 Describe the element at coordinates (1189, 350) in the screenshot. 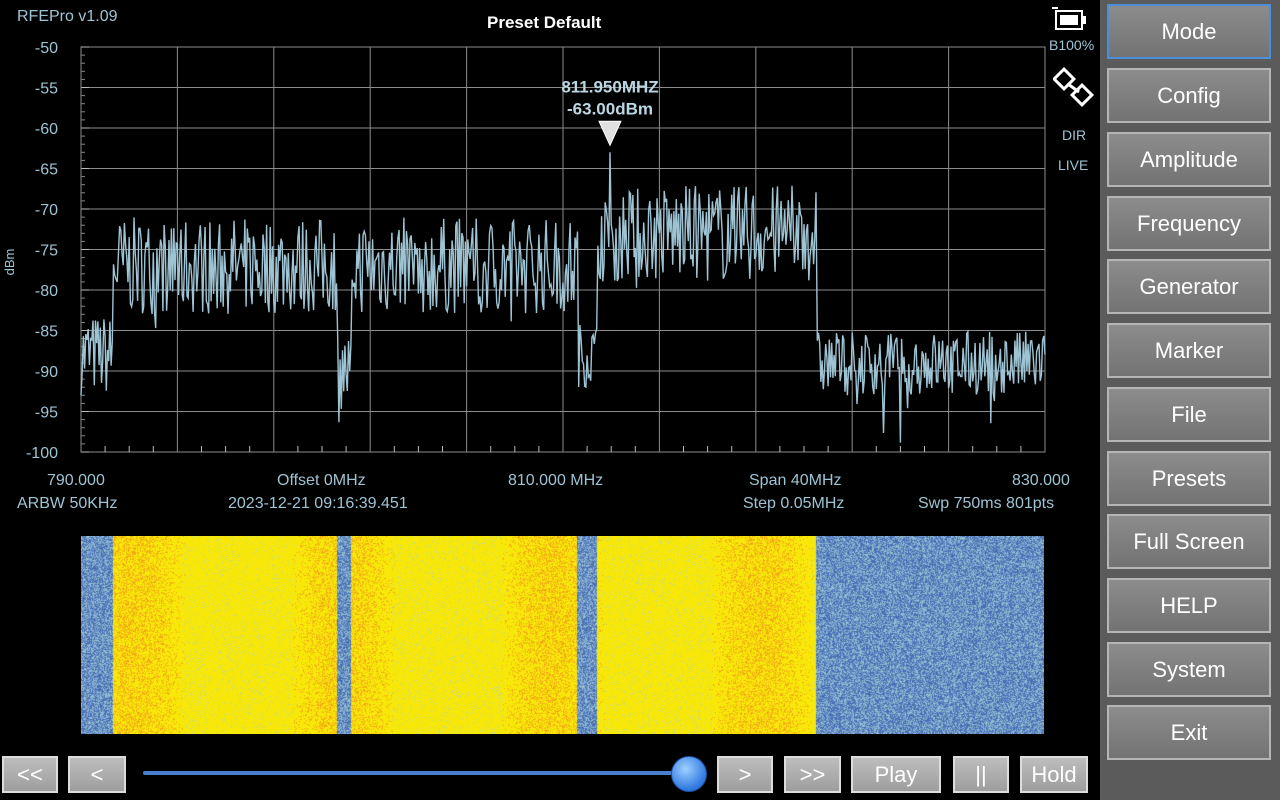

I see `marker-button: Marker` at that location.